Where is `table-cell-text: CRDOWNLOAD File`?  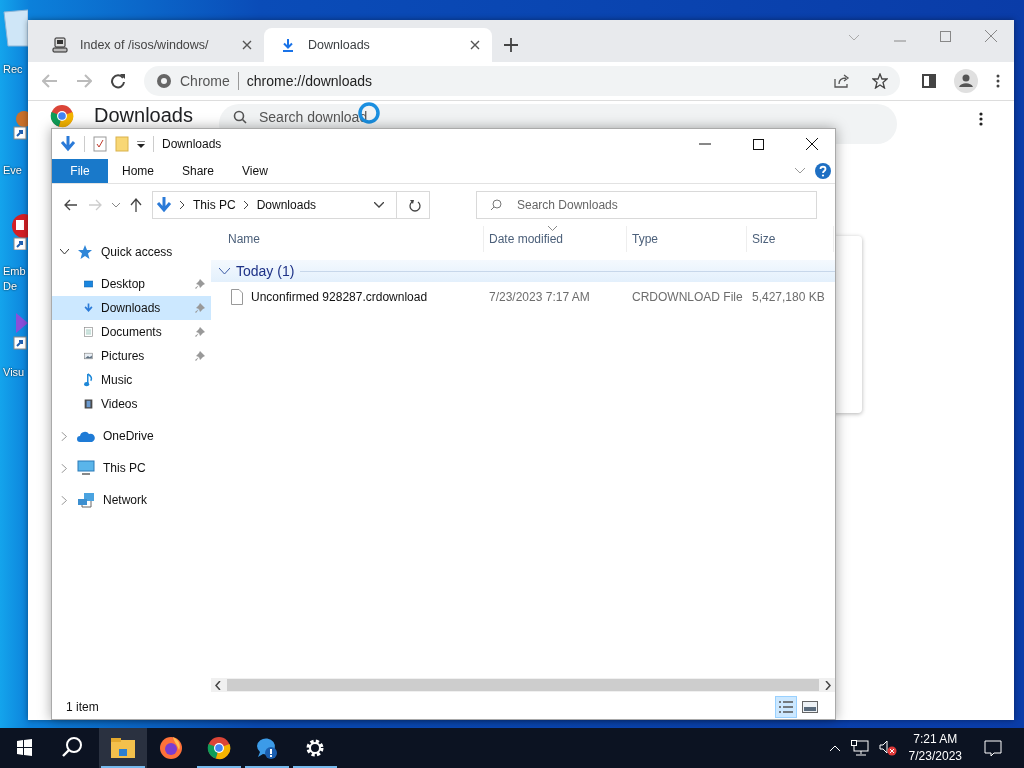
table-cell-text: CRDOWNLOAD File is located at coordinates (687, 297).